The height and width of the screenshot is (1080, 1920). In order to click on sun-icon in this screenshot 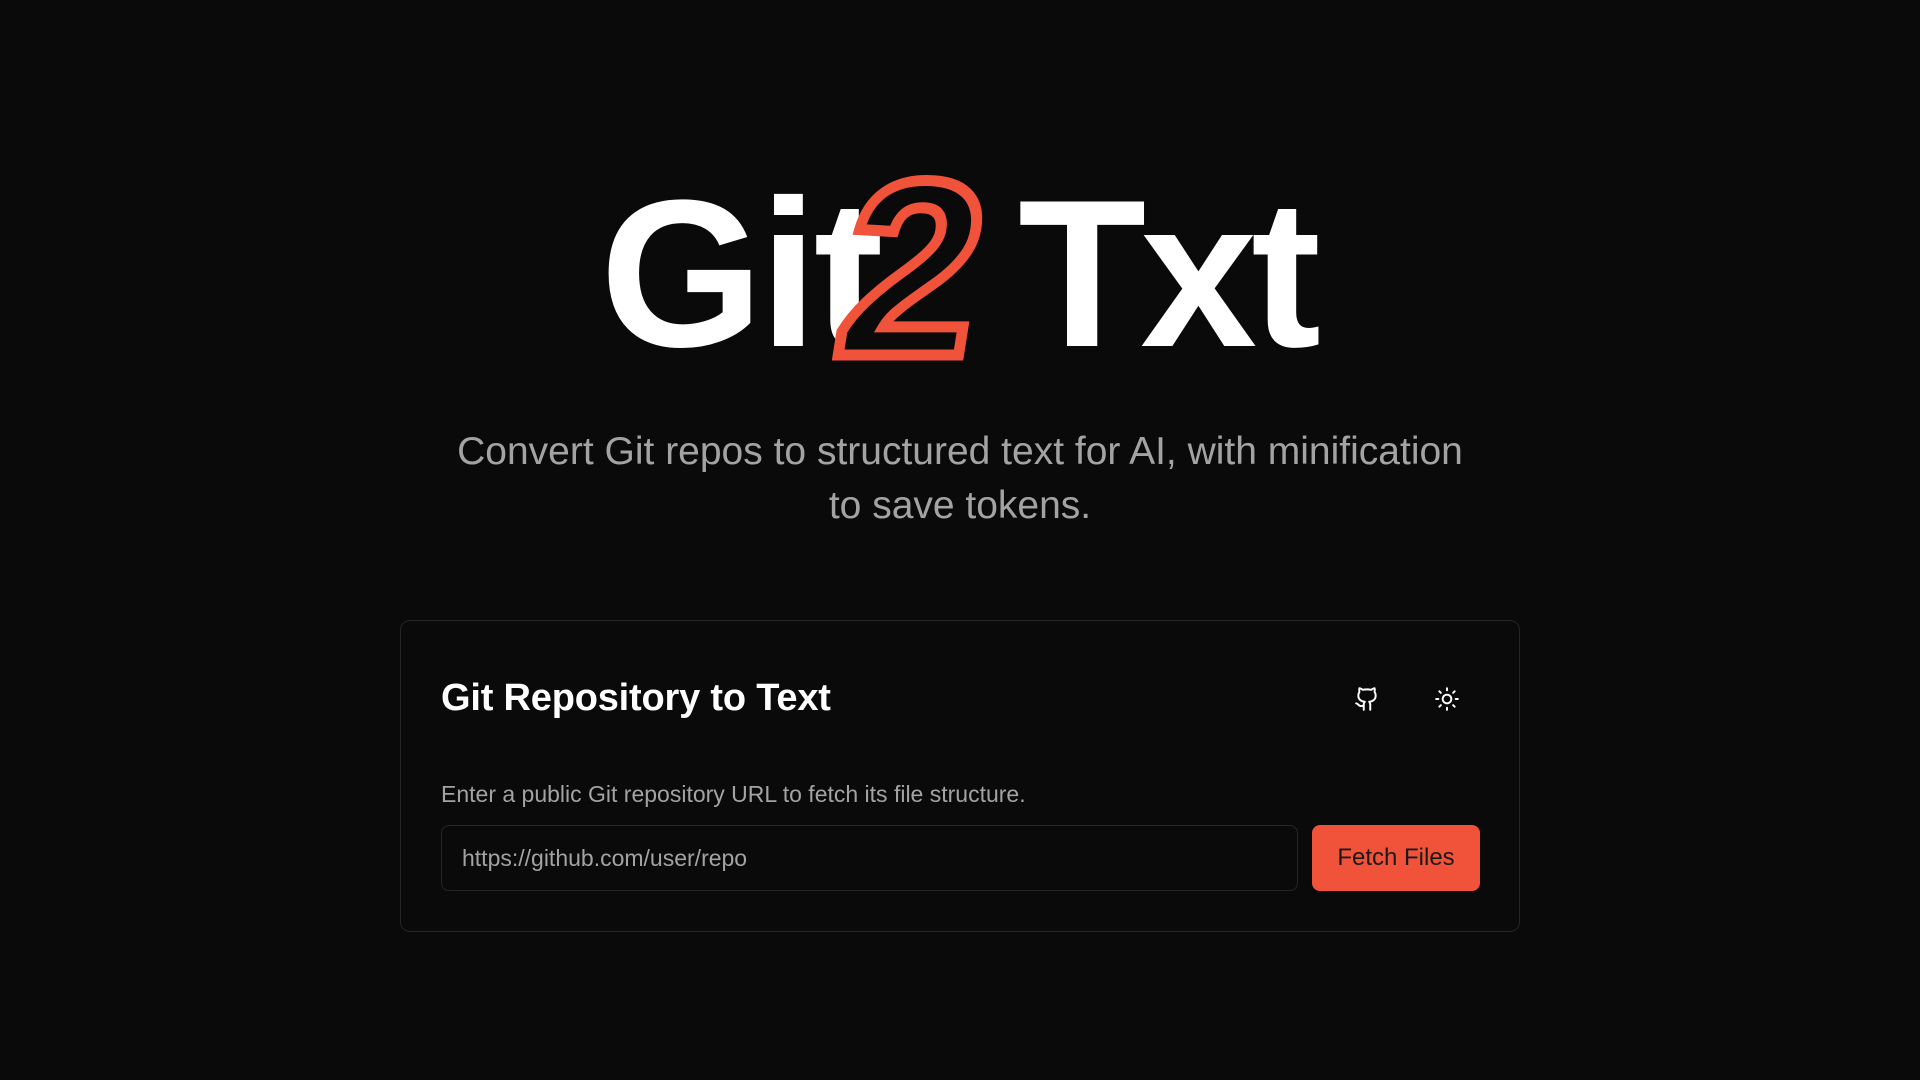, I will do `click(1447, 699)`.